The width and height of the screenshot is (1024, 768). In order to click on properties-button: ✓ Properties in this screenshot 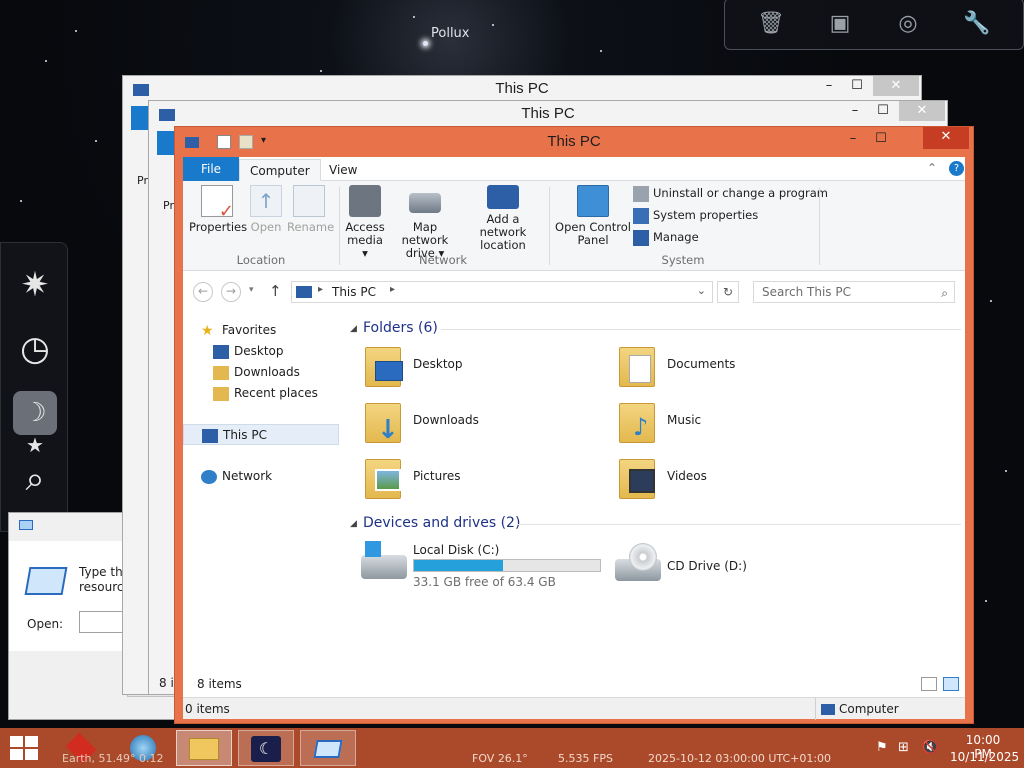, I will do `click(218, 209)`.